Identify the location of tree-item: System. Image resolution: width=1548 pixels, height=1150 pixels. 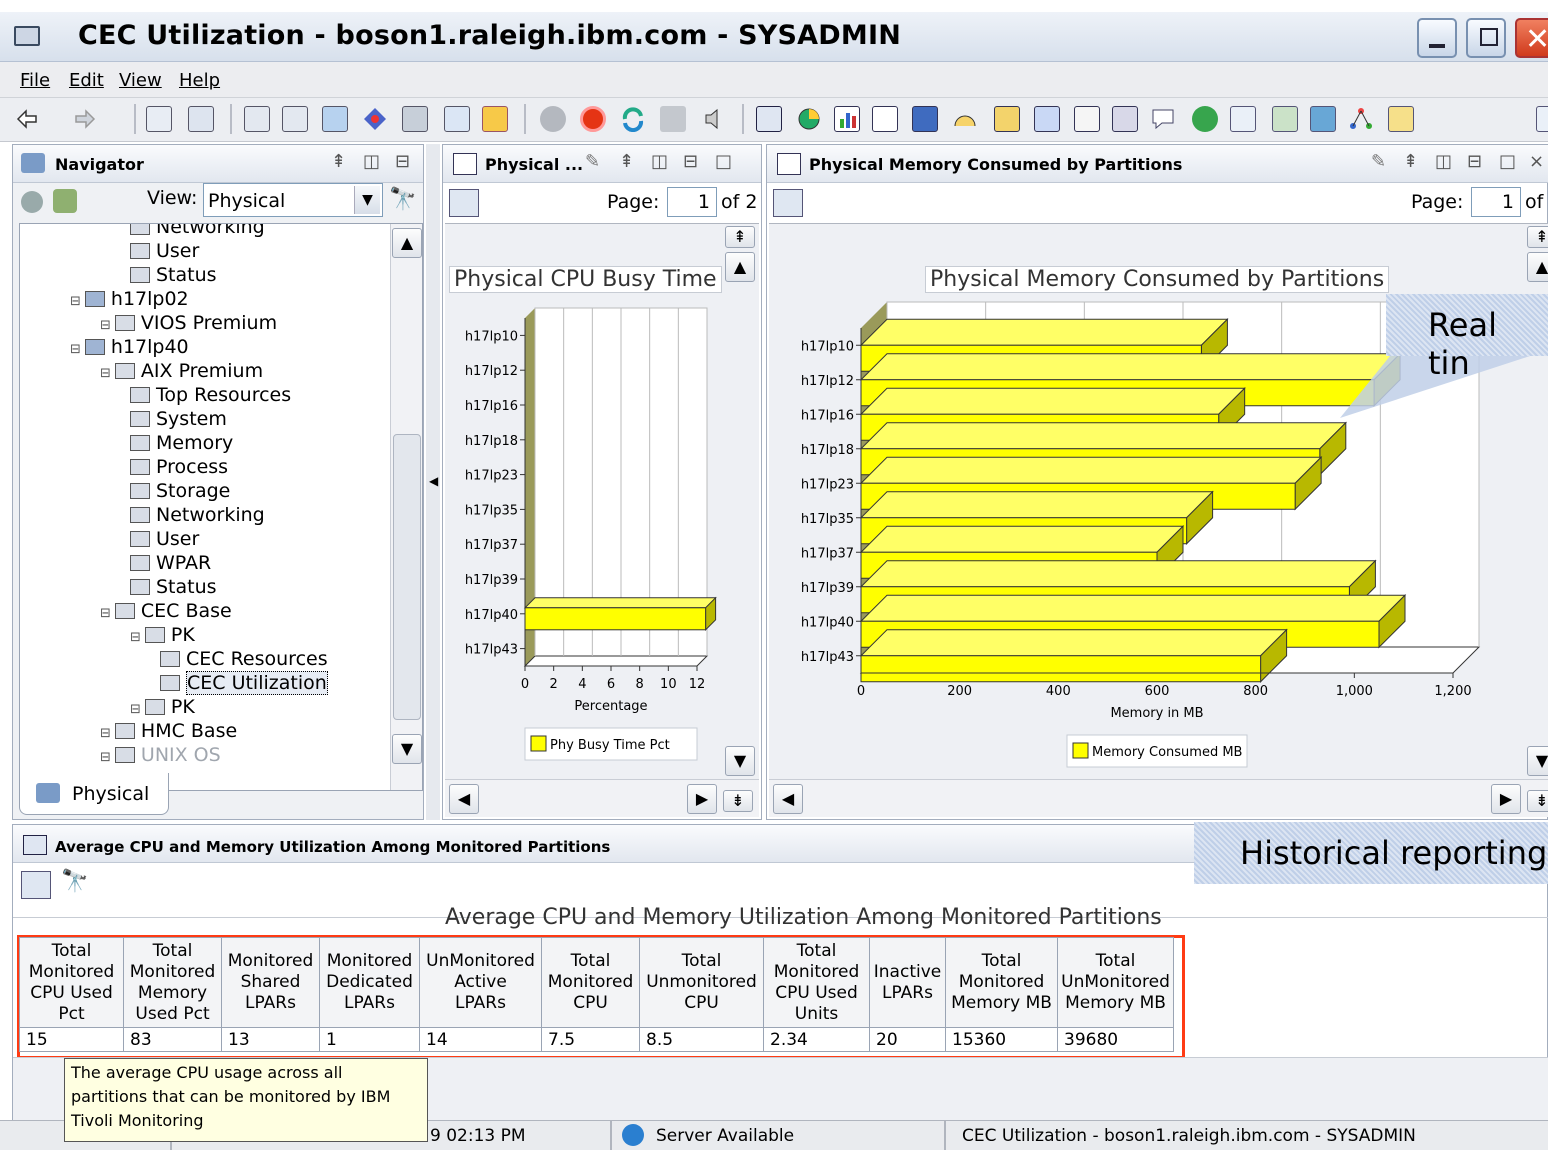
(178, 419).